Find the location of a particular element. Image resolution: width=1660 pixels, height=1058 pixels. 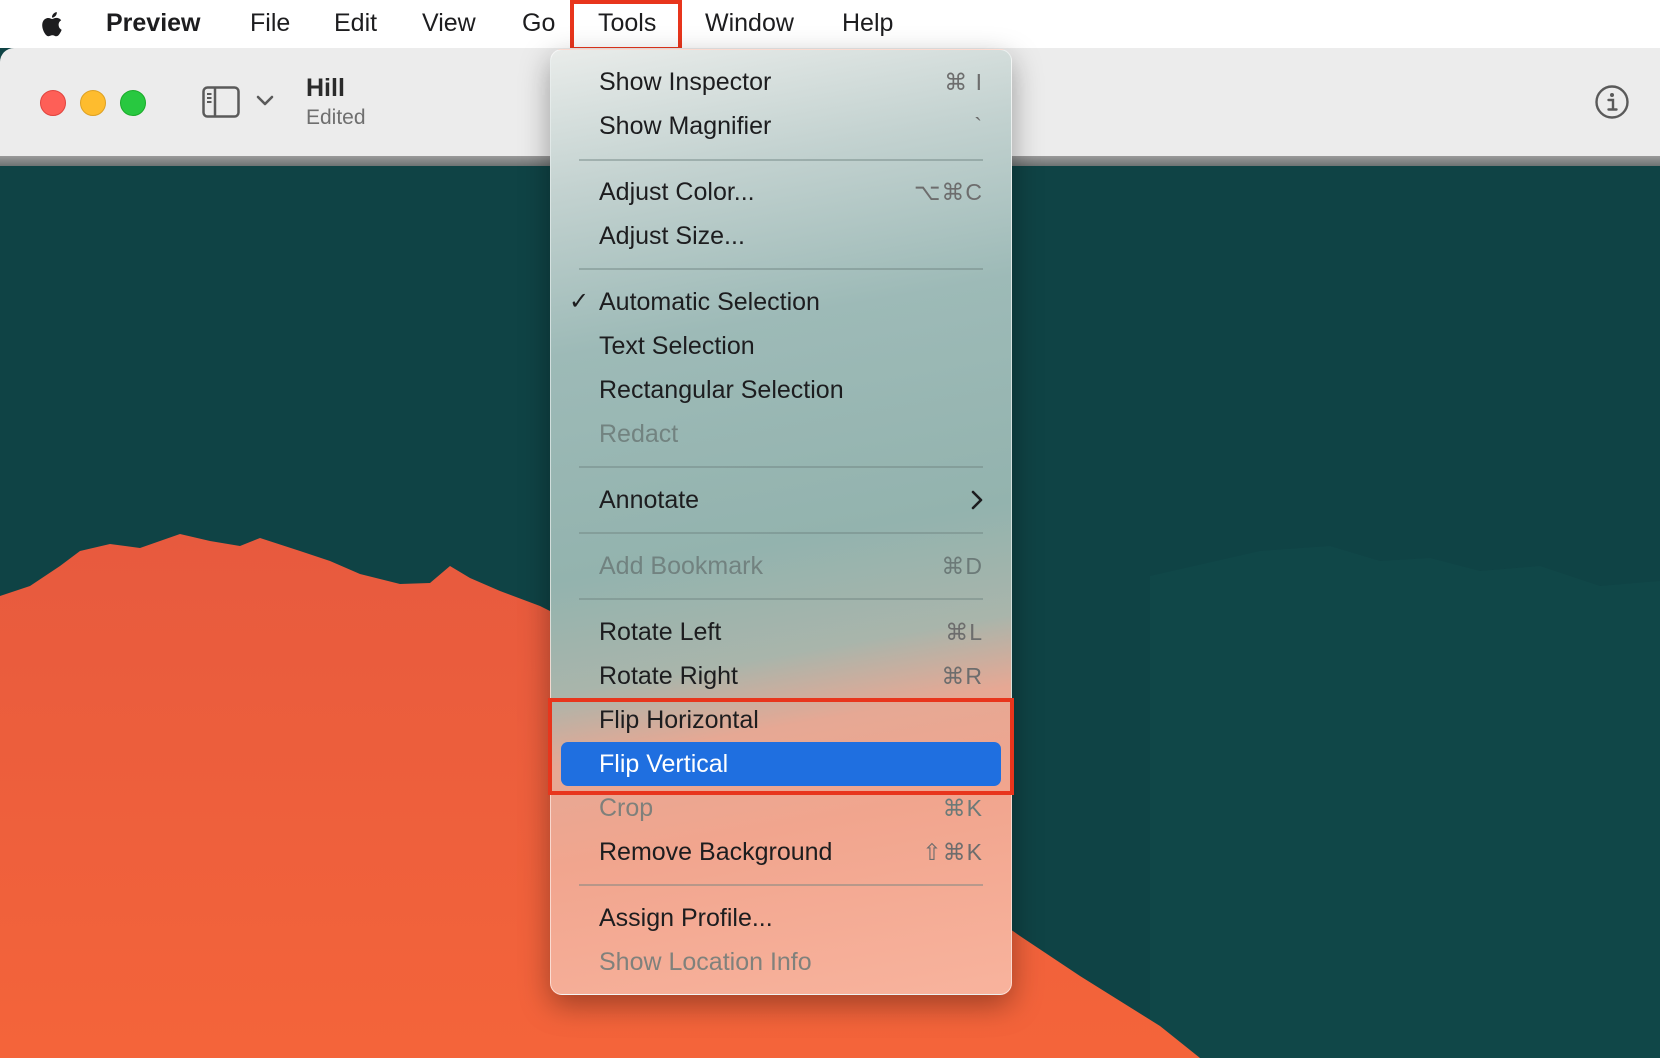

maximize-button is located at coordinates (133, 103).